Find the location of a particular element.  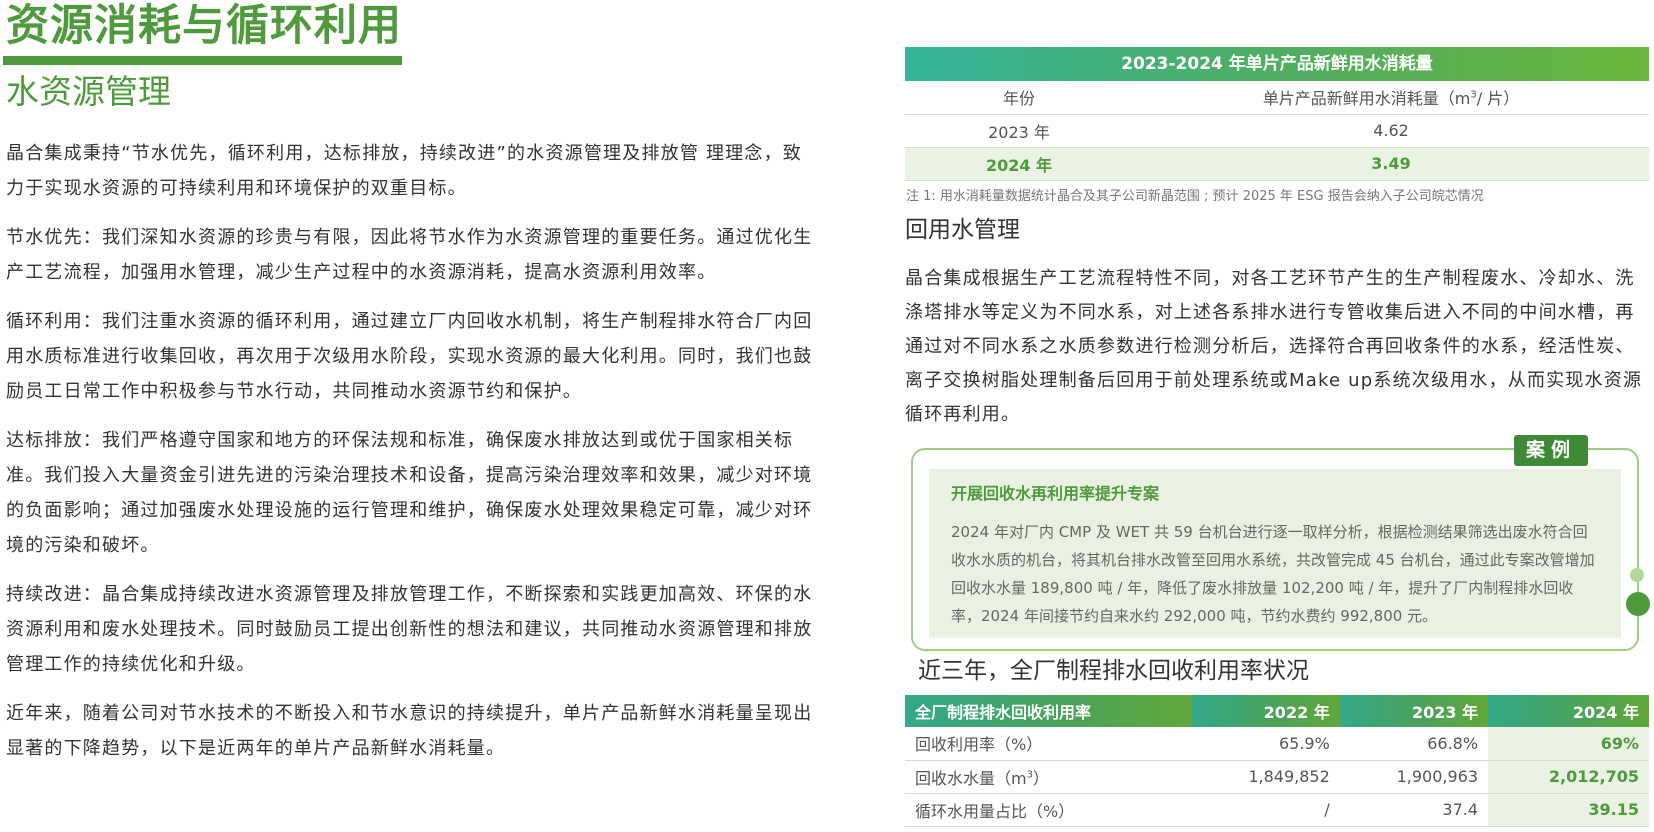

table-row: 2023 年 4.62 is located at coordinates (1277, 131).